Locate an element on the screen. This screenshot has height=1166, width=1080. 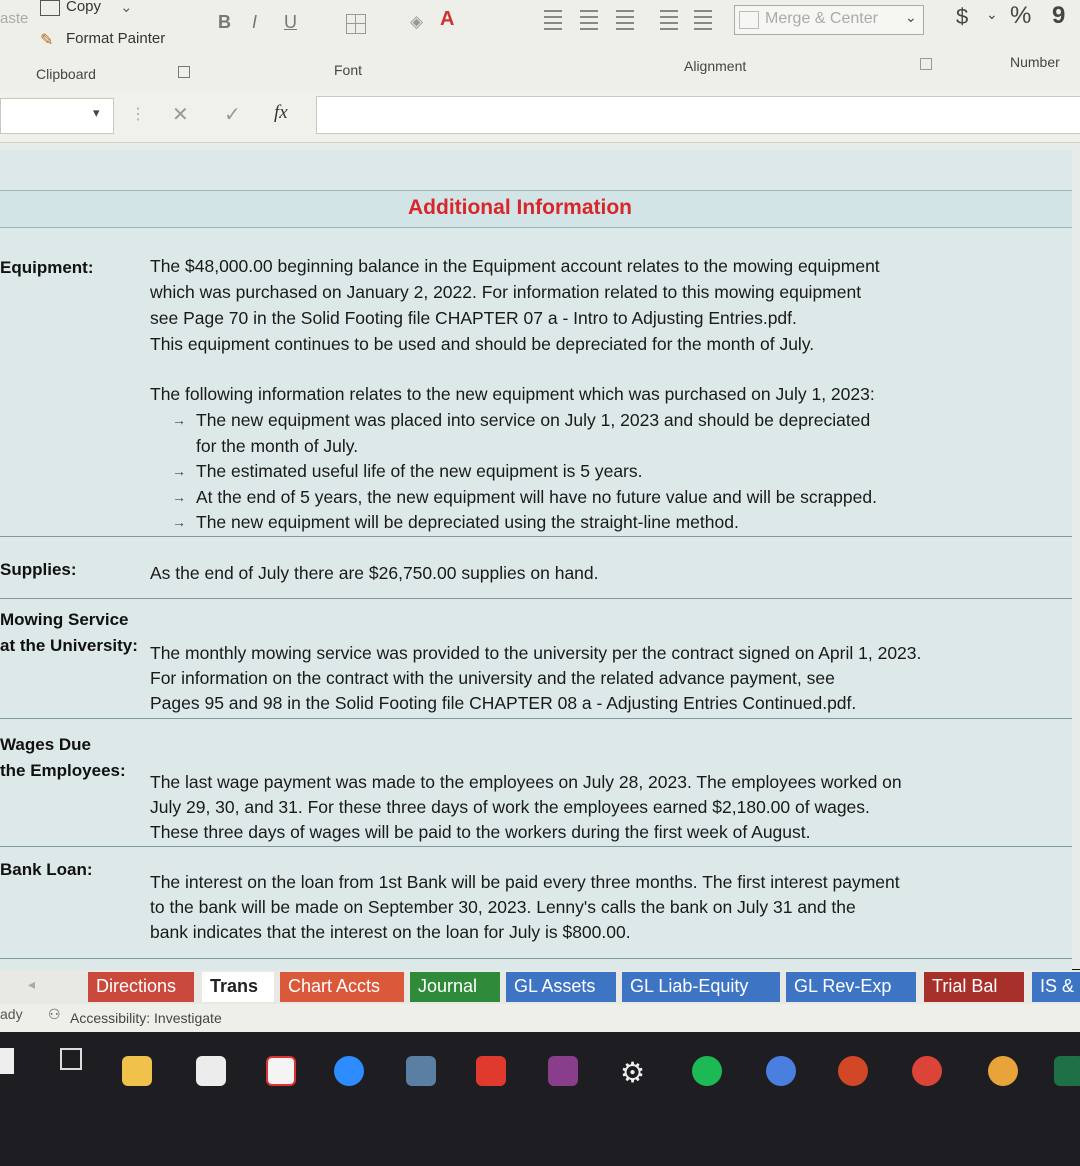
font-group-label: Font is located at coordinates (348, 70).